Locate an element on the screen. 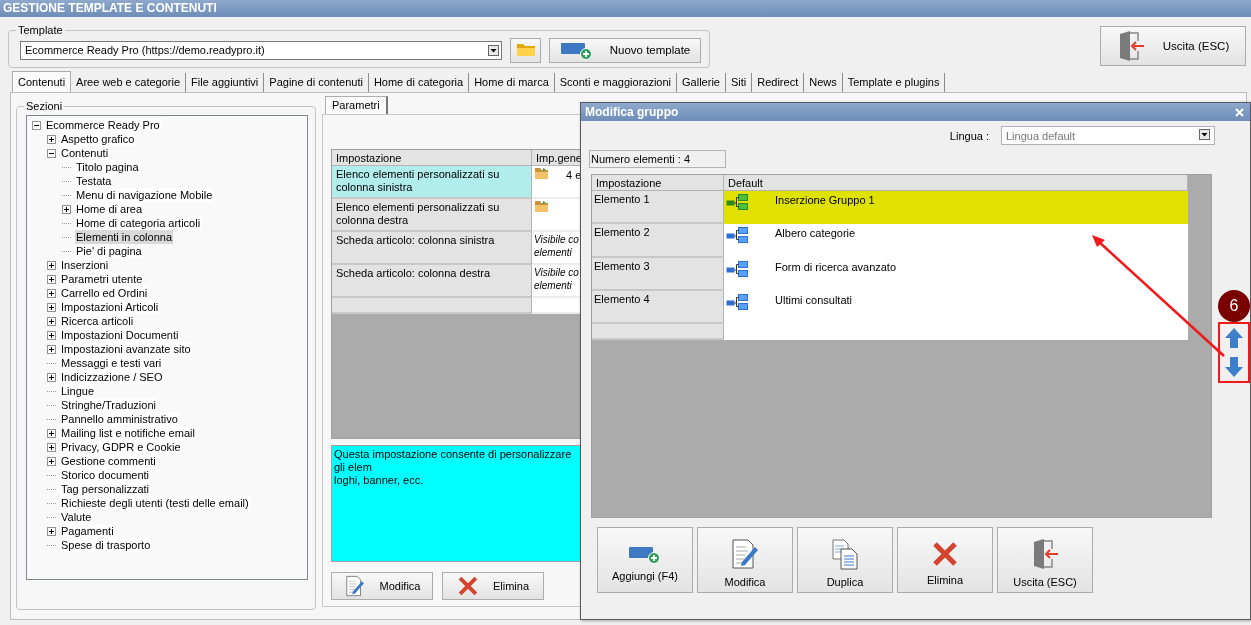  tree-item: Pagamenti is located at coordinates (87, 531).